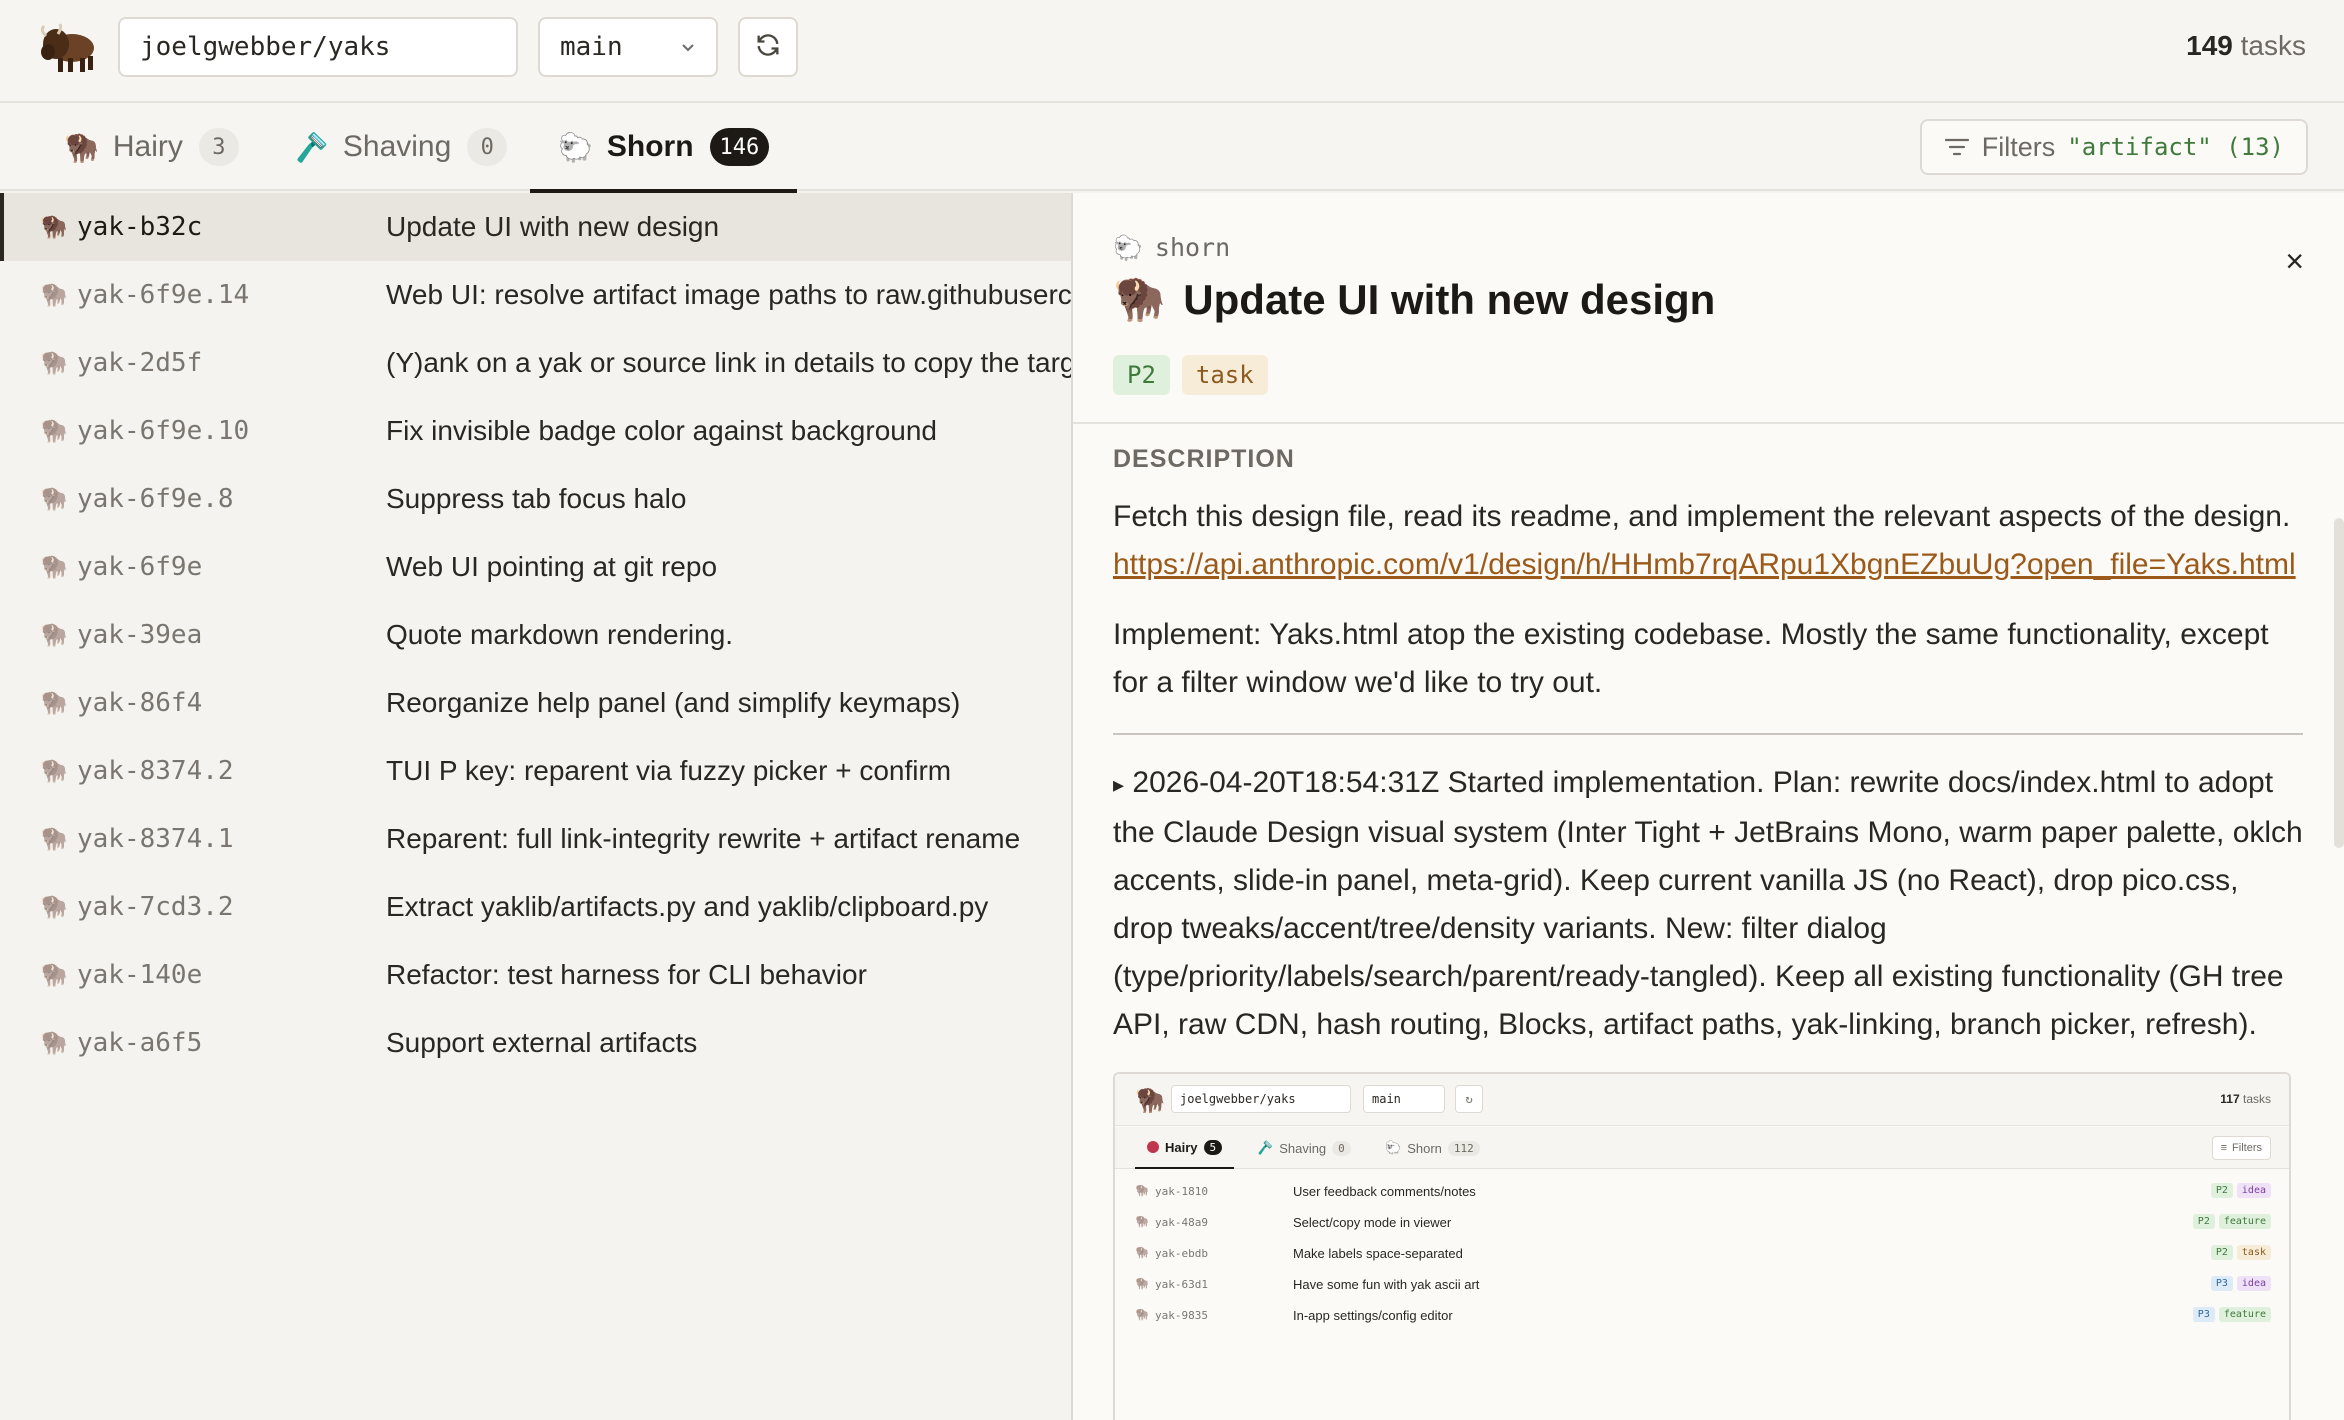 The image size is (2344, 1420). I want to click on priority-badge: P2, so click(1141, 375).